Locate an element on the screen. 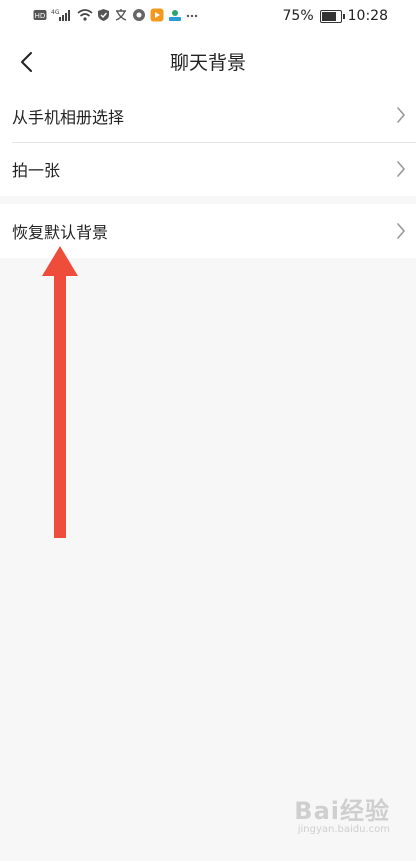 The width and height of the screenshot is (416, 861). watermark-logo: Bai经验 is located at coordinates (342, 811).